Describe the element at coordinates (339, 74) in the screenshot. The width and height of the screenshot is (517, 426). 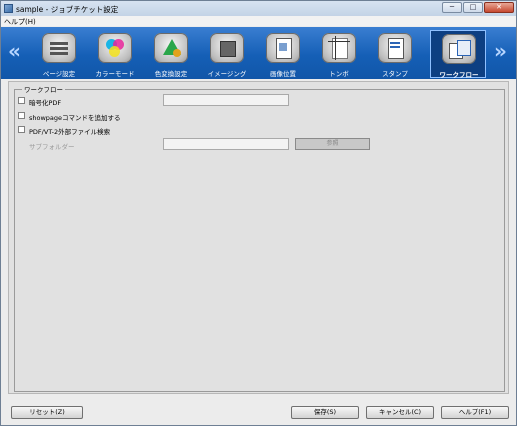
I see `tab-label: トンボ` at that location.